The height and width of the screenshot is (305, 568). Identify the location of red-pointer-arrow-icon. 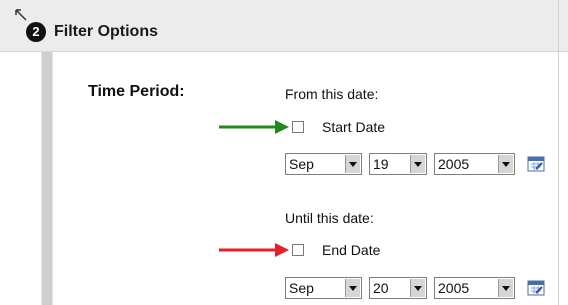
(254, 250).